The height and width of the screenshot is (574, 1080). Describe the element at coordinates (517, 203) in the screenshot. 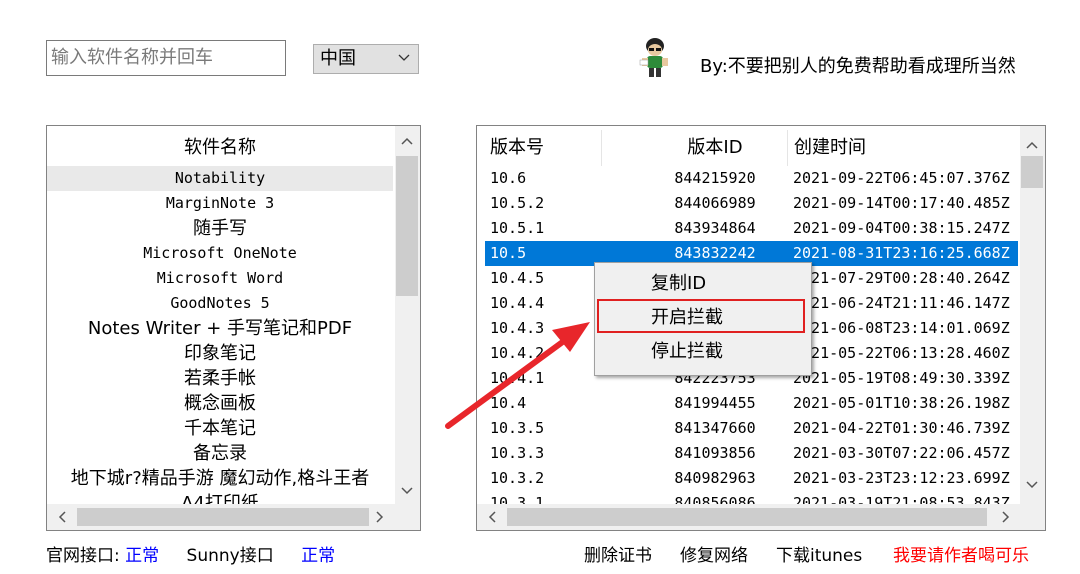

I see `version-cell: 10.5.2` at that location.